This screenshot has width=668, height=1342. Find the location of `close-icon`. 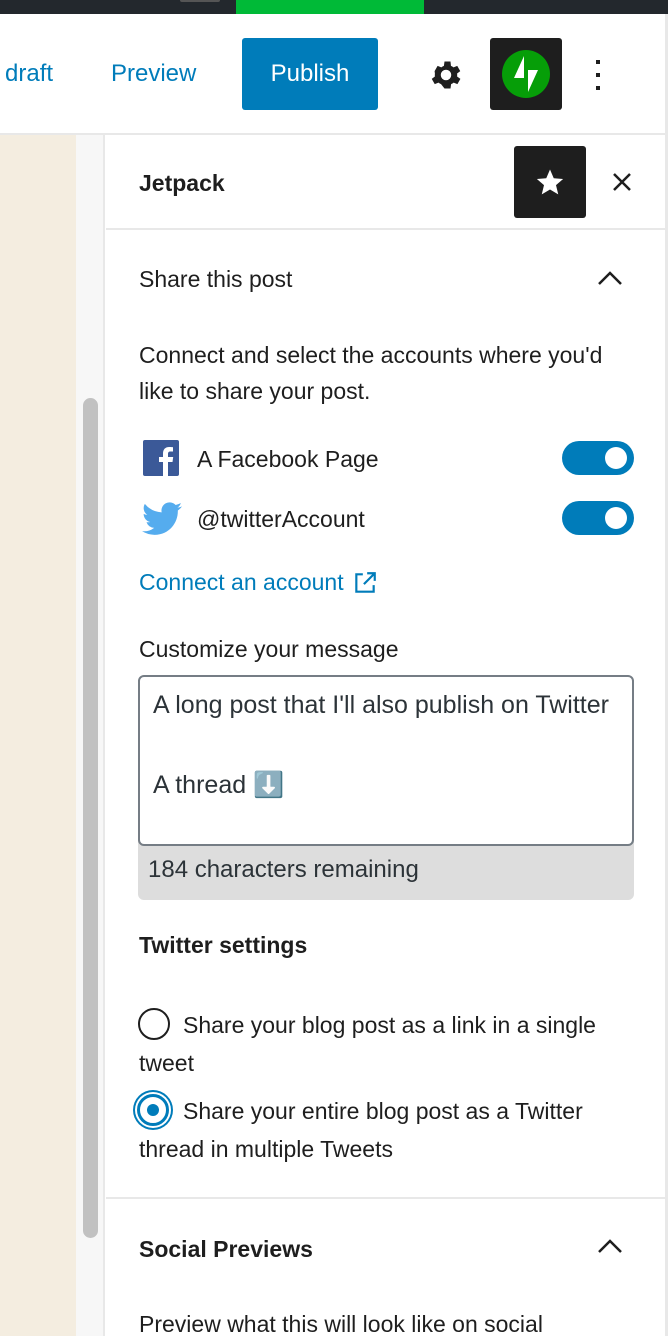

close-icon is located at coordinates (622, 182).